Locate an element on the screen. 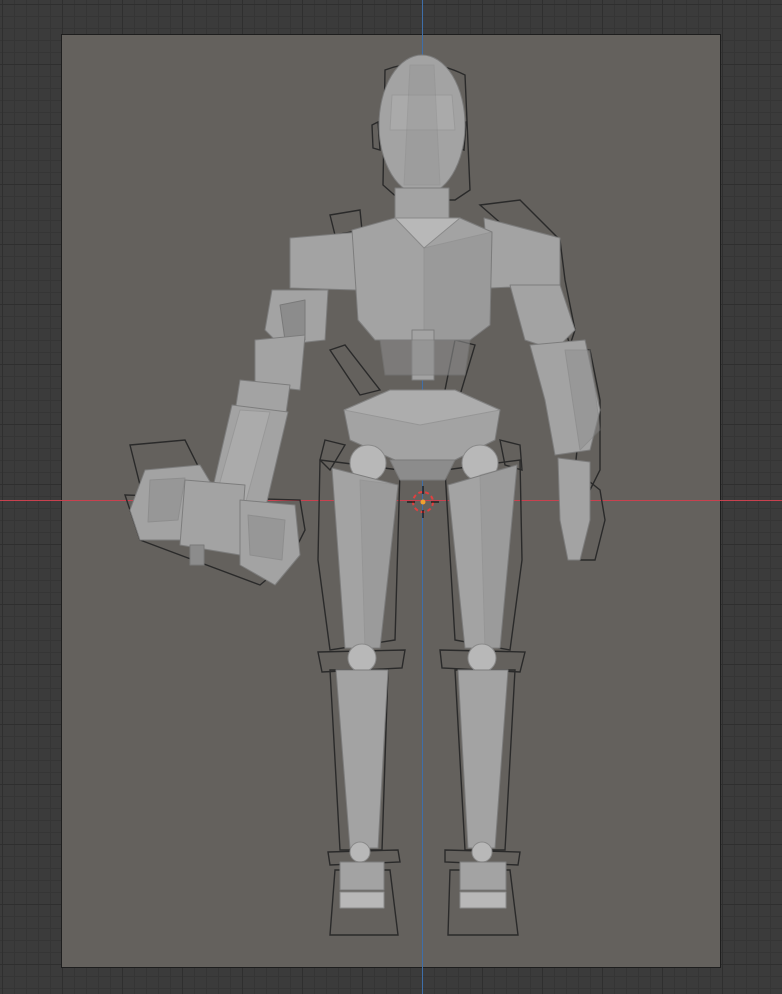 The image size is (782, 994). arm-left is located at coordinates (269, 400).